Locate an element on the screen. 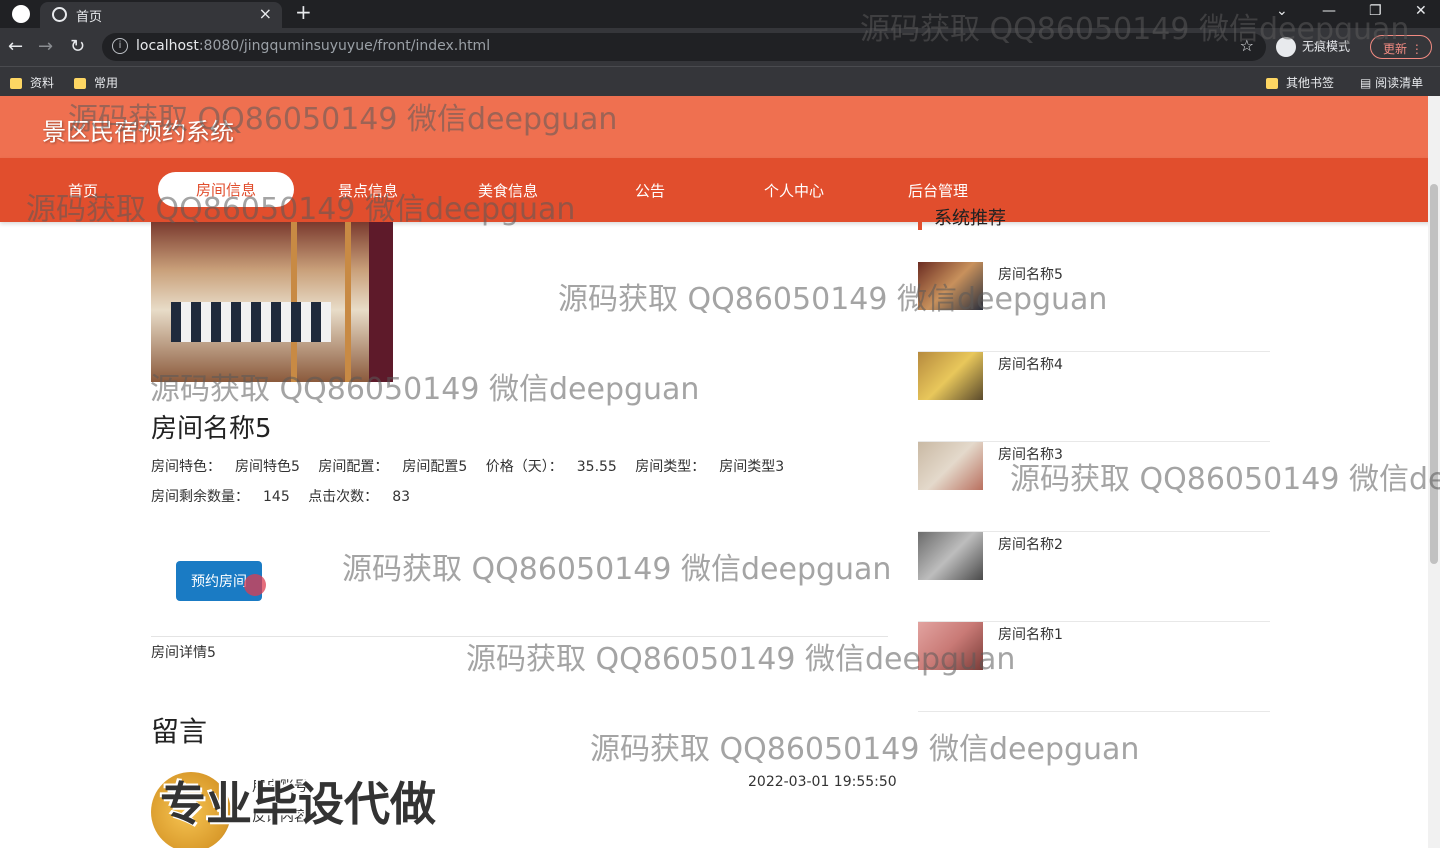  room-image is located at coordinates (272, 302).